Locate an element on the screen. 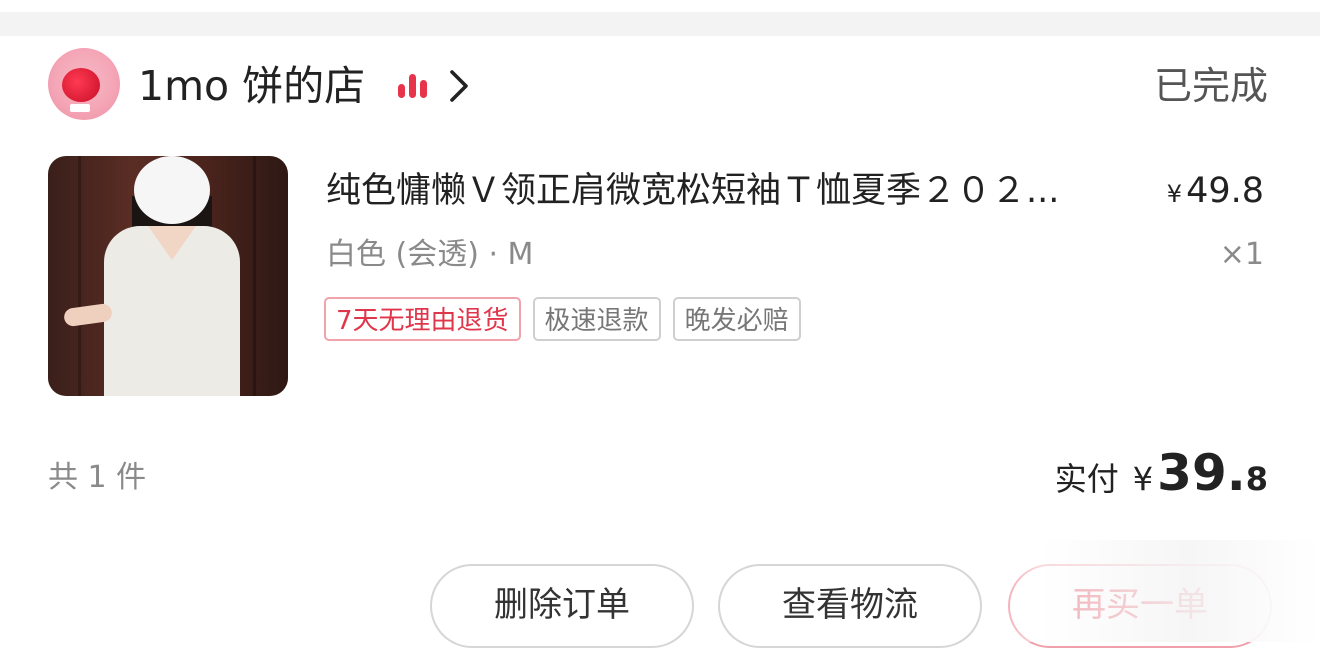  chevron-right-icon is located at coordinates (458, 86).